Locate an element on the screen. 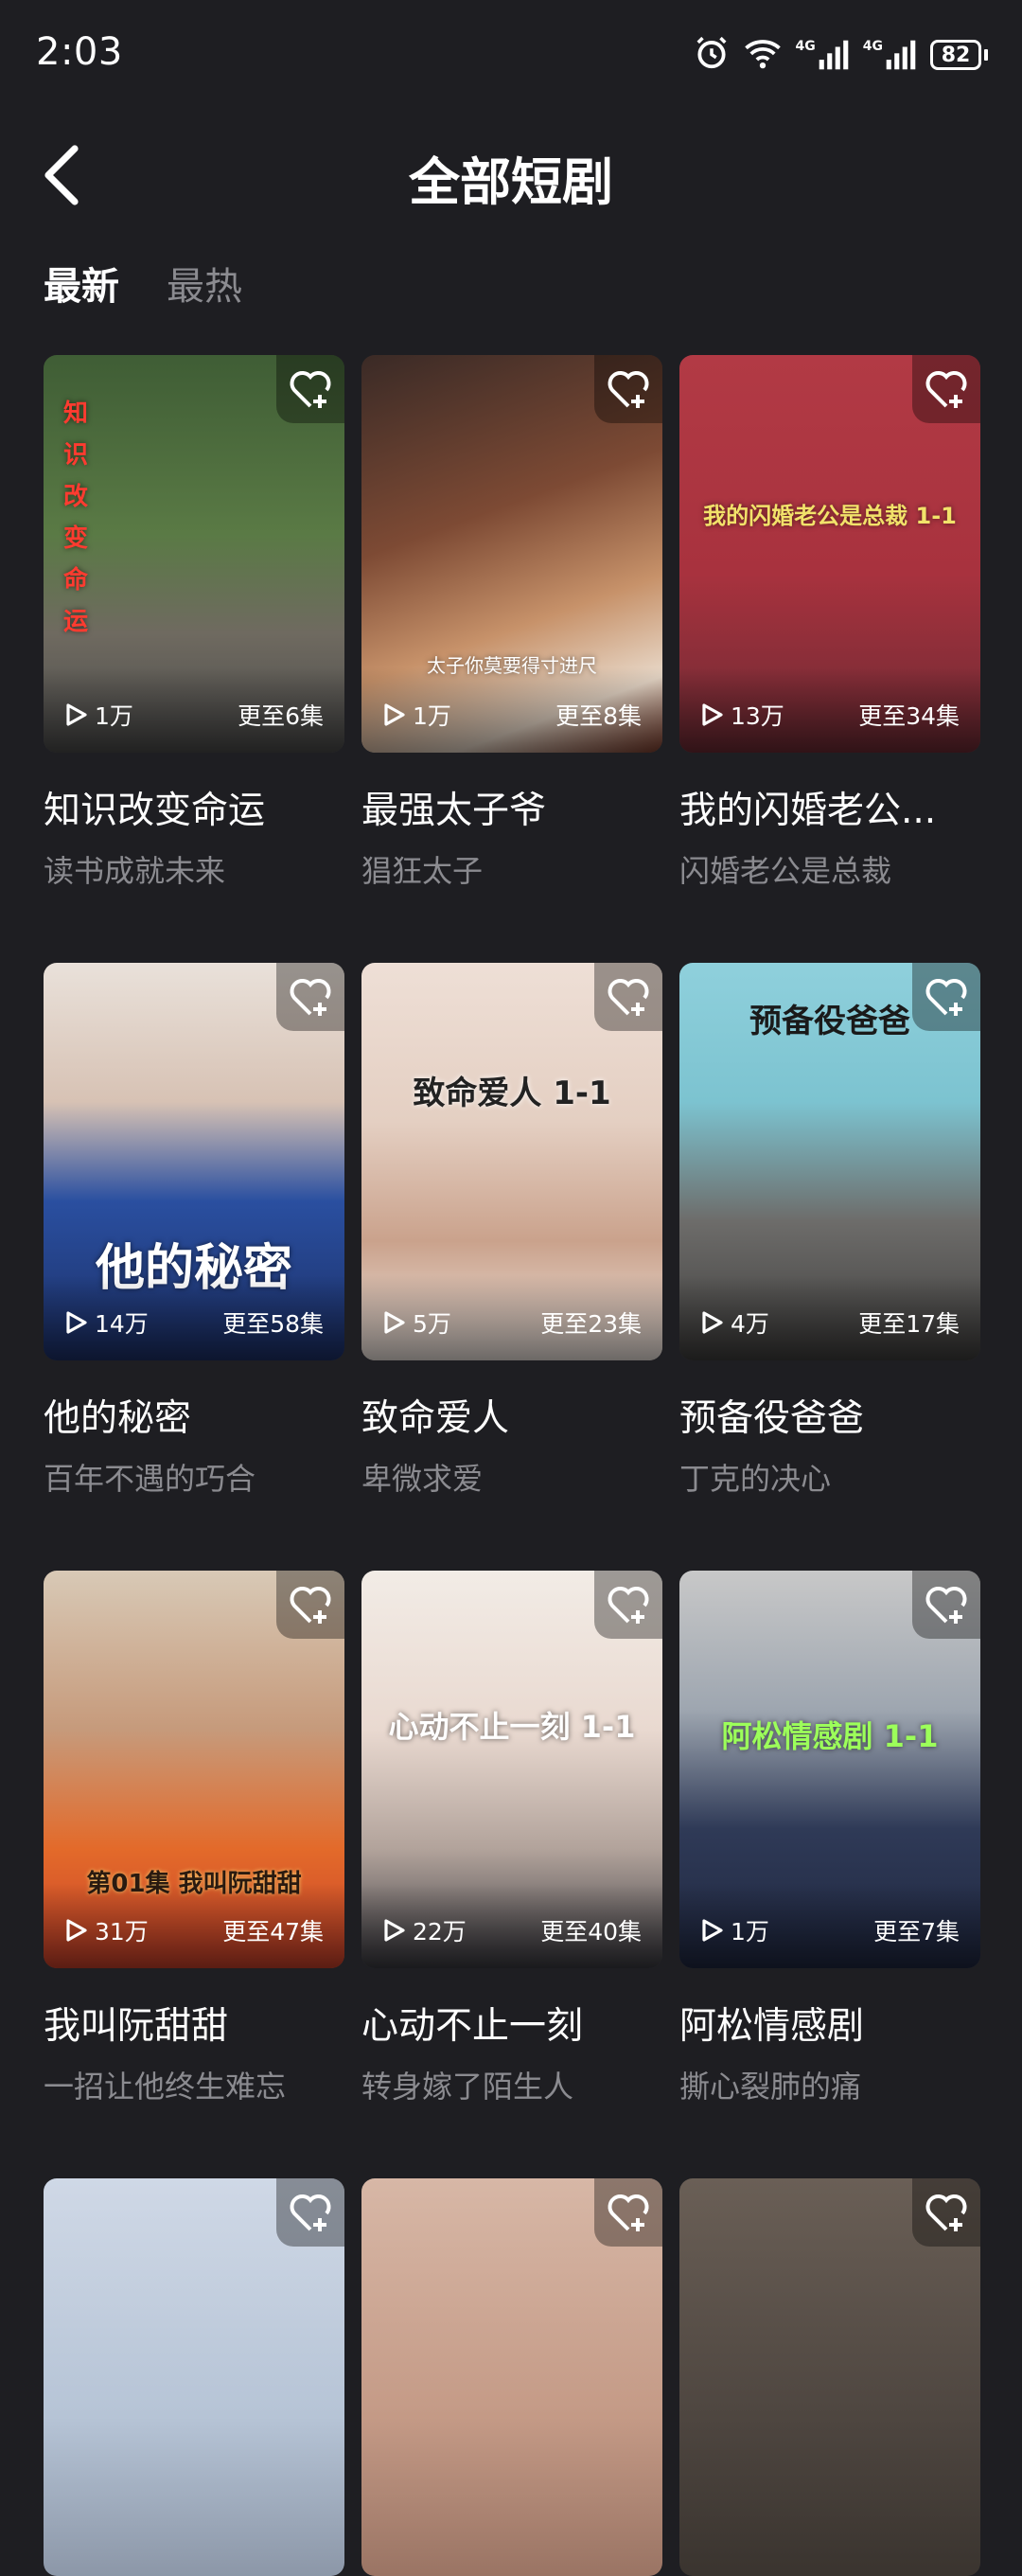  episode-count: 更至8集 is located at coordinates (598, 716).